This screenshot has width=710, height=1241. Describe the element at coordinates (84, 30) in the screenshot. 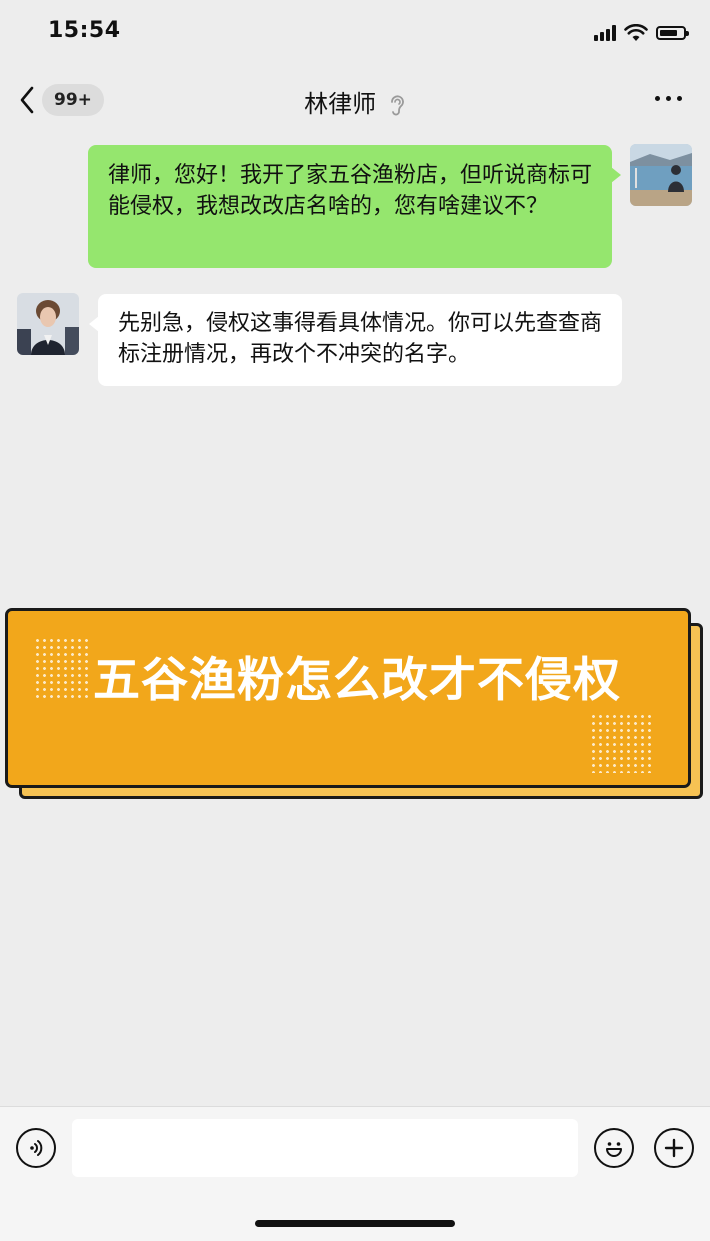

I see `status-time: 15:54` at that location.